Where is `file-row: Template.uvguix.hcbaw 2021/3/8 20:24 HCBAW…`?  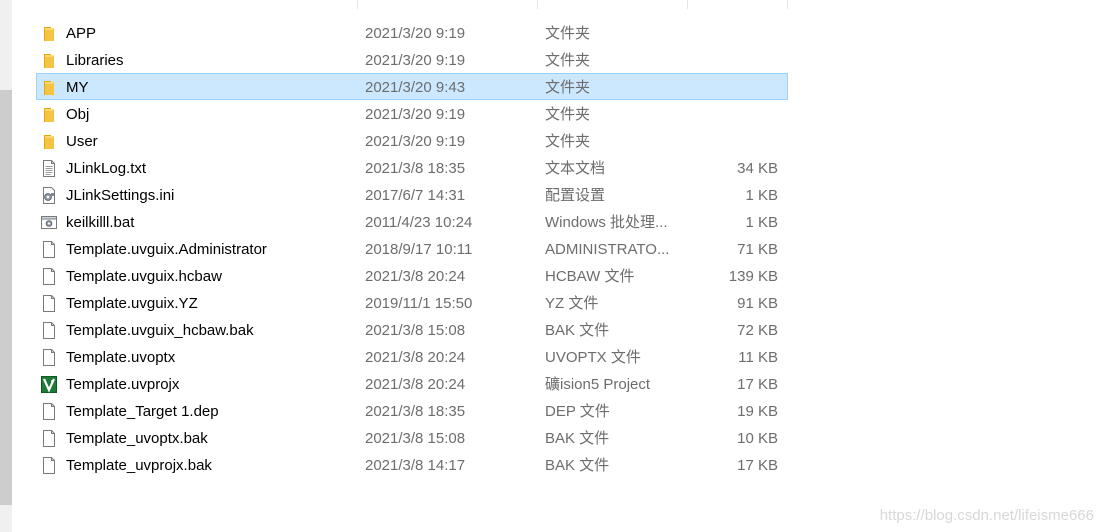 file-row: Template.uvguix.hcbaw 2021/3/8 20:24 HCBAW… is located at coordinates (412, 275).